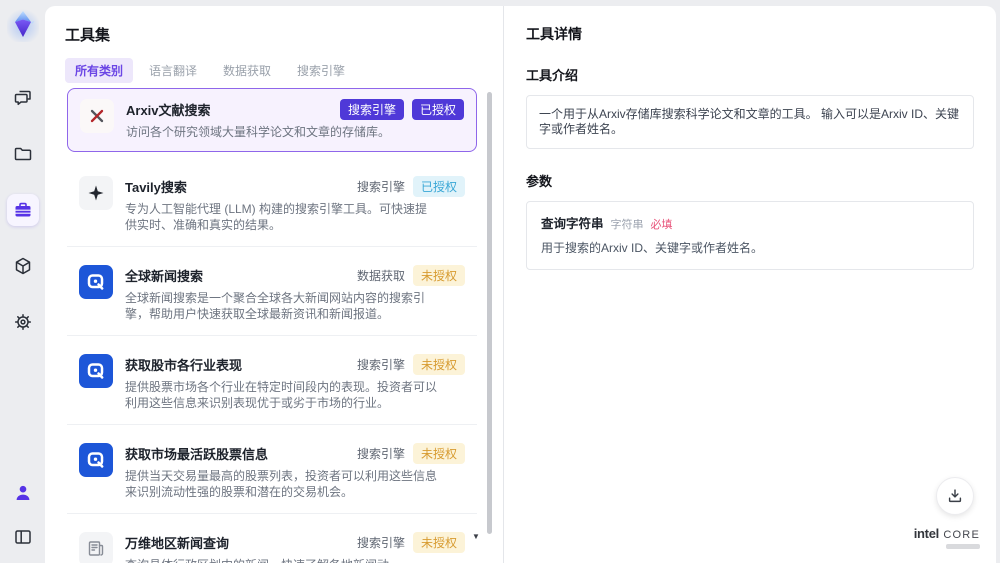 The width and height of the screenshot is (1000, 563). I want to click on sidebar-item-files, so click(23, 154).